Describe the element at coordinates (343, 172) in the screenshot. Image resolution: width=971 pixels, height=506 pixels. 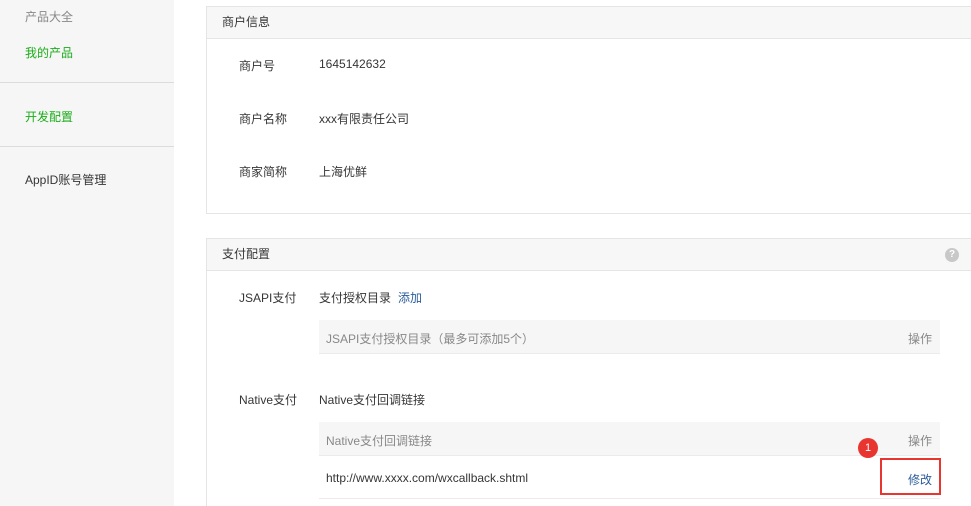
I see `merchant-short-name-value: 上海优鲜` at that location.